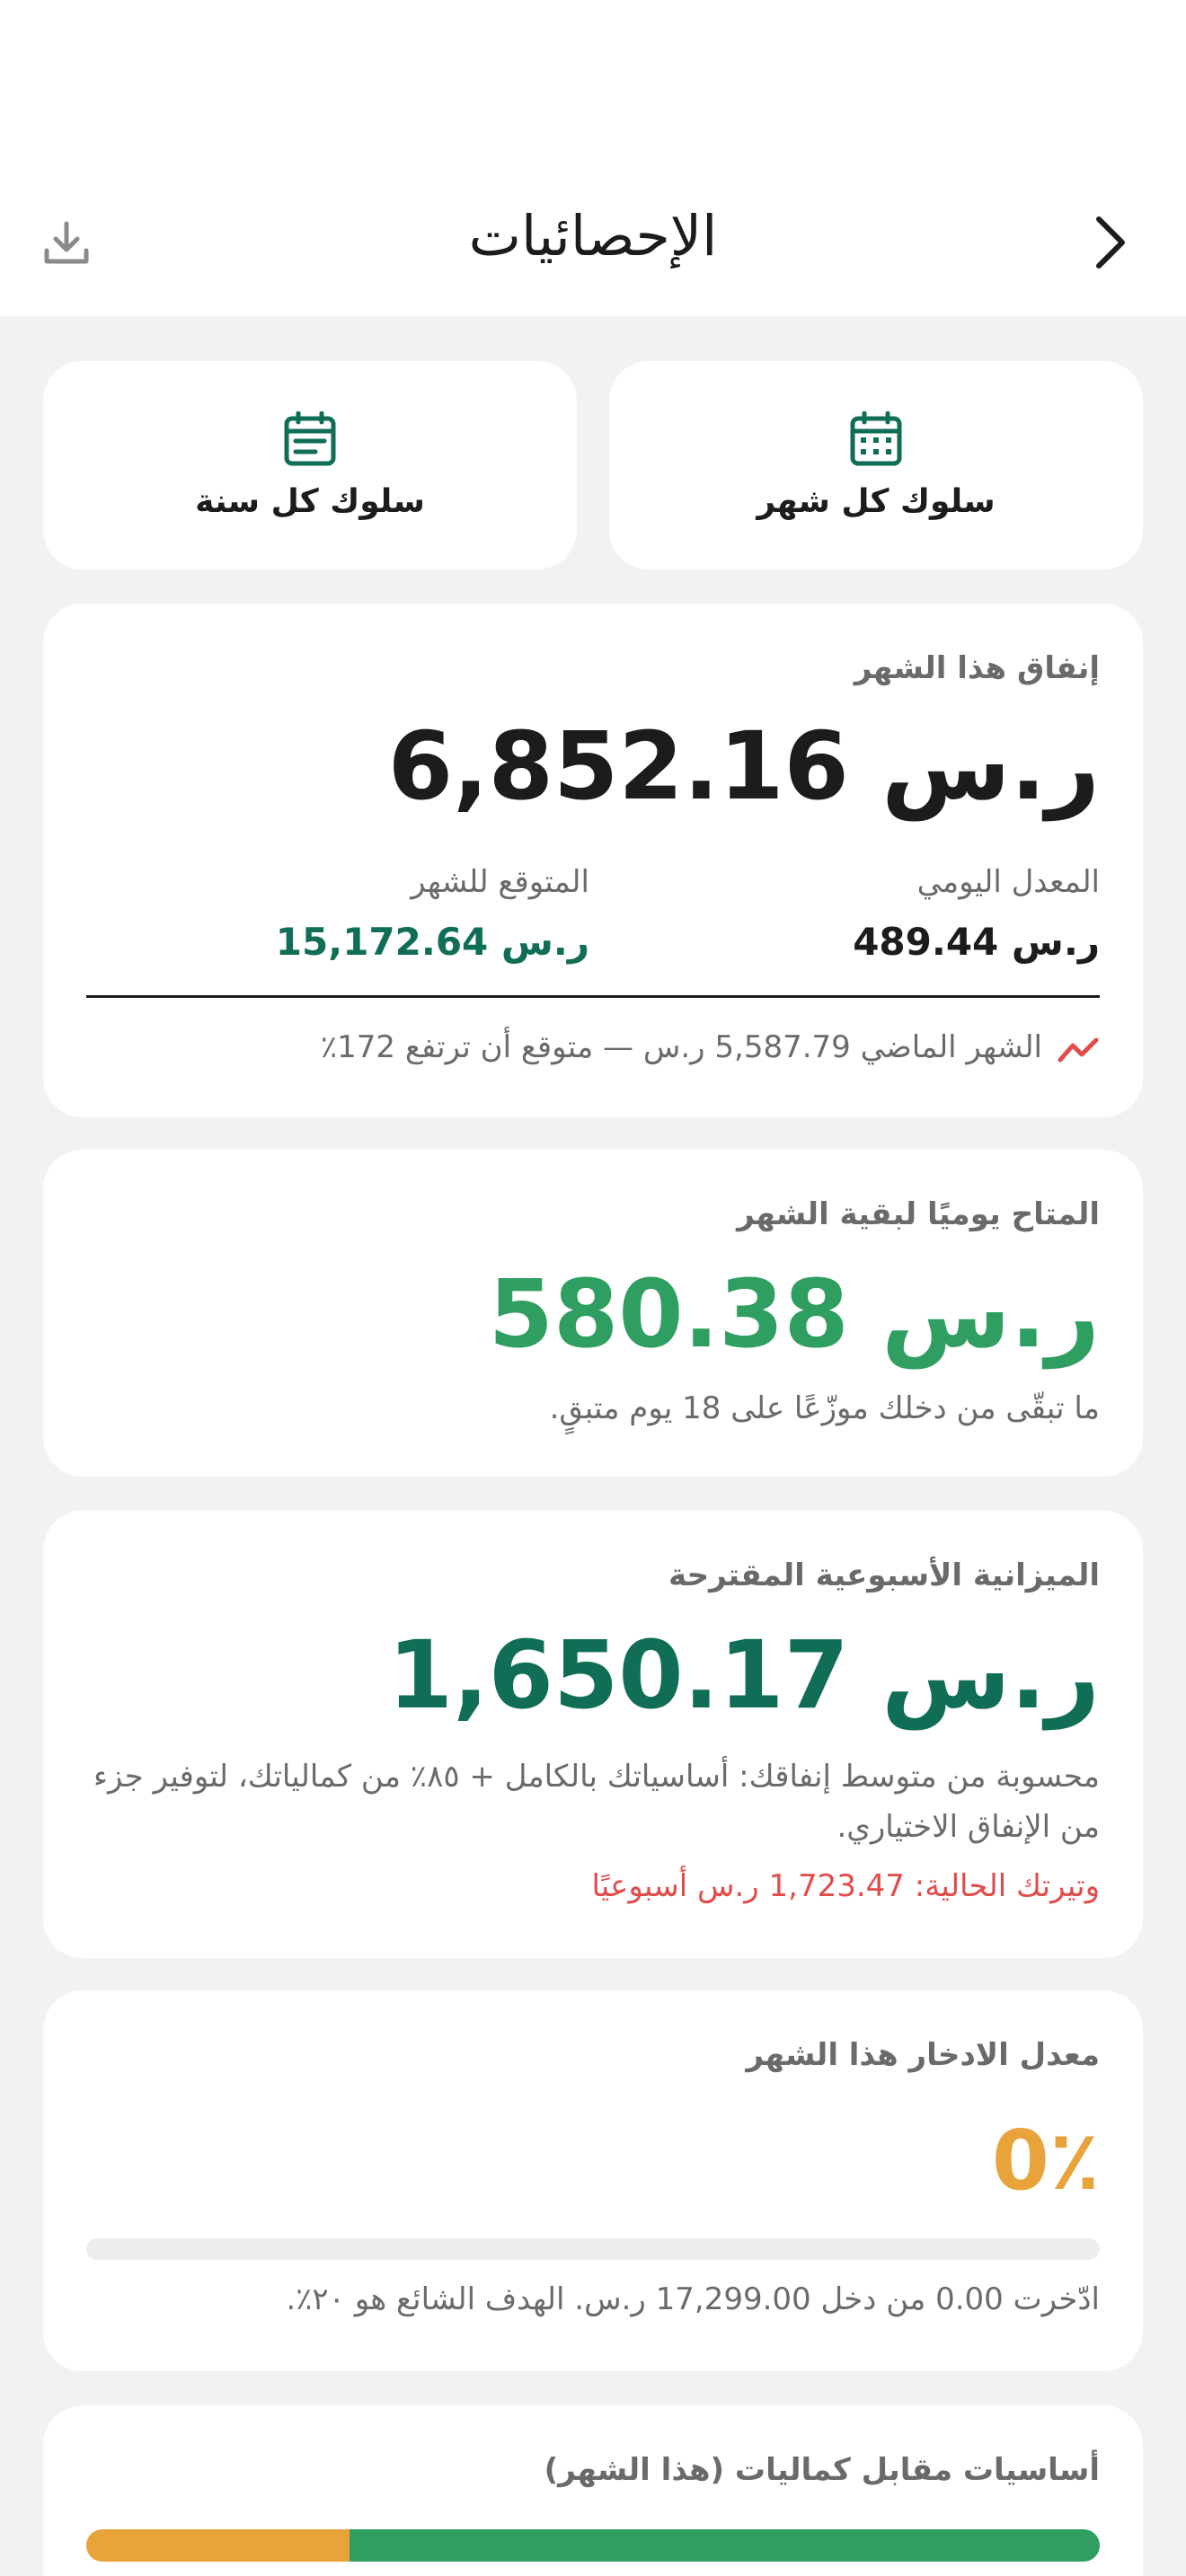 The width and height of the screenshot is (1186, 2576). I want to click on spending-amount: 6,852.16 ر.س, so click(743, 766).